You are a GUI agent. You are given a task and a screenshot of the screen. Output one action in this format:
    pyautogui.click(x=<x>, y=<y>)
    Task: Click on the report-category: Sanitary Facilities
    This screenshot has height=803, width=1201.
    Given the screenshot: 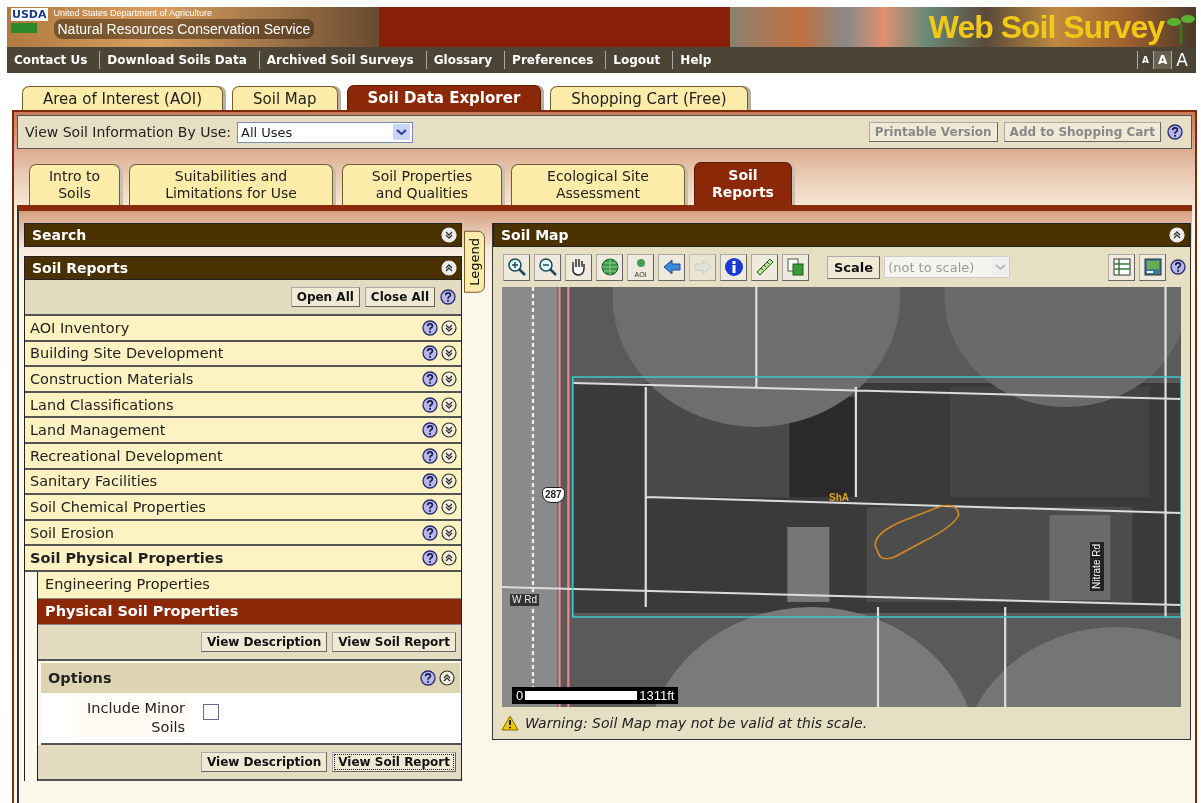 What is the action you would take?
    pyautogui.click(x=243, y=482)
    